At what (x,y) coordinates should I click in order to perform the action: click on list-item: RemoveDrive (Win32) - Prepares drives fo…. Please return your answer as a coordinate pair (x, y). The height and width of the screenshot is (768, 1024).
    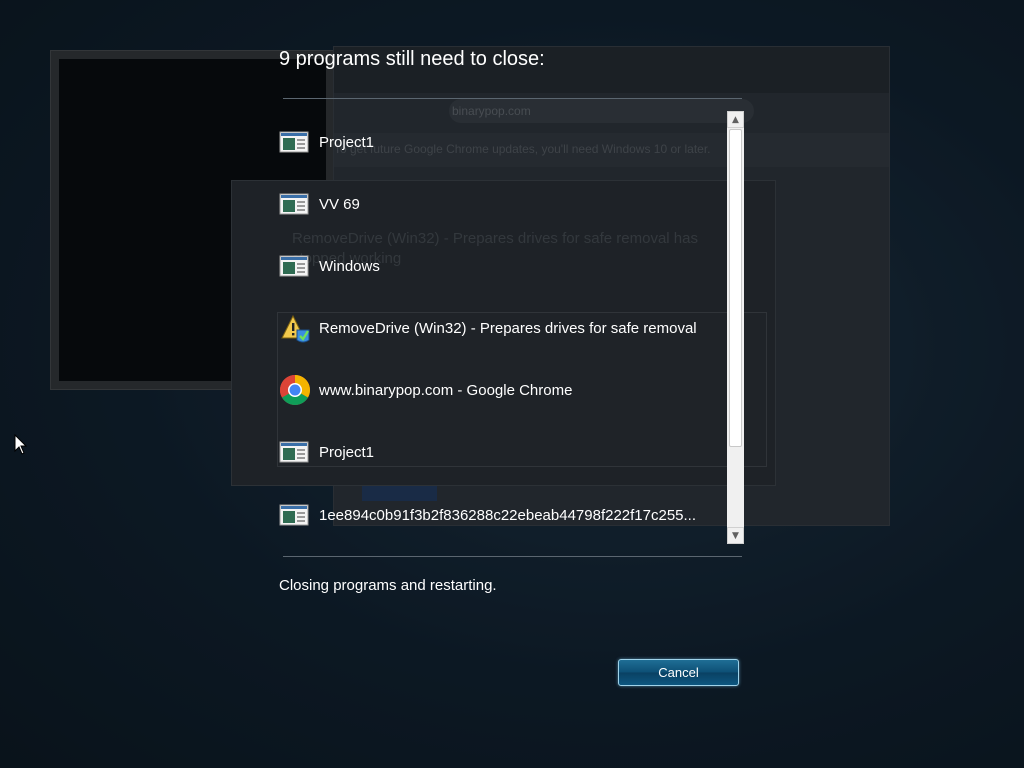
    Looking at the image, I should click on (503, 328).